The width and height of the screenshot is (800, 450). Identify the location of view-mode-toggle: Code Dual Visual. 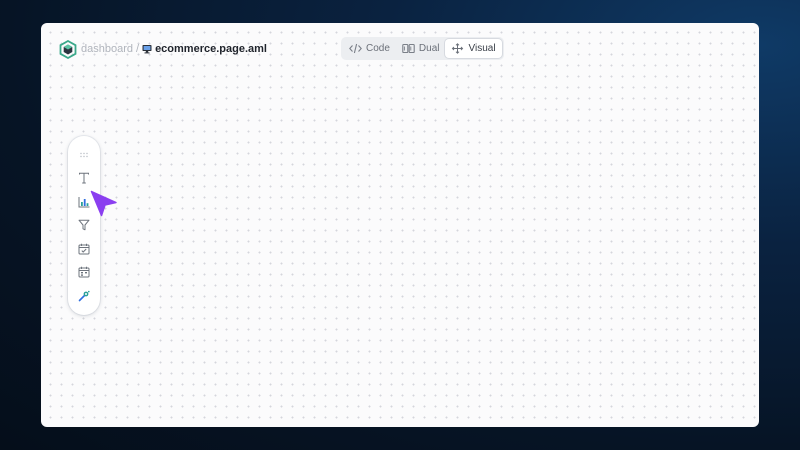
(422, 48).